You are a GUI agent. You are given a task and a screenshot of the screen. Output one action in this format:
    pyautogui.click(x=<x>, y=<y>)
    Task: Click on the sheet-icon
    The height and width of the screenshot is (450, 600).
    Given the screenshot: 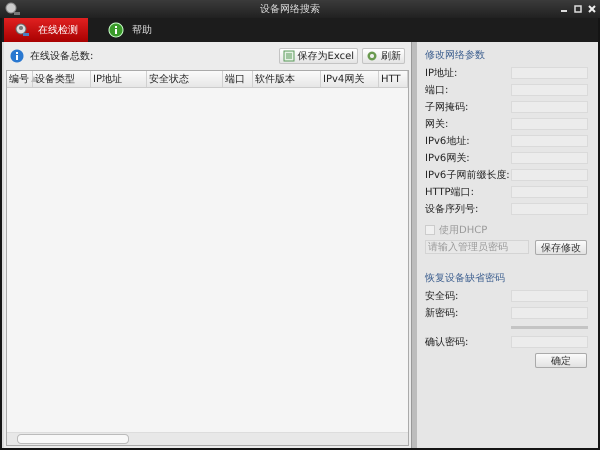 What is the action you would take?
    pyautogui.click(x=288, y=56)
    